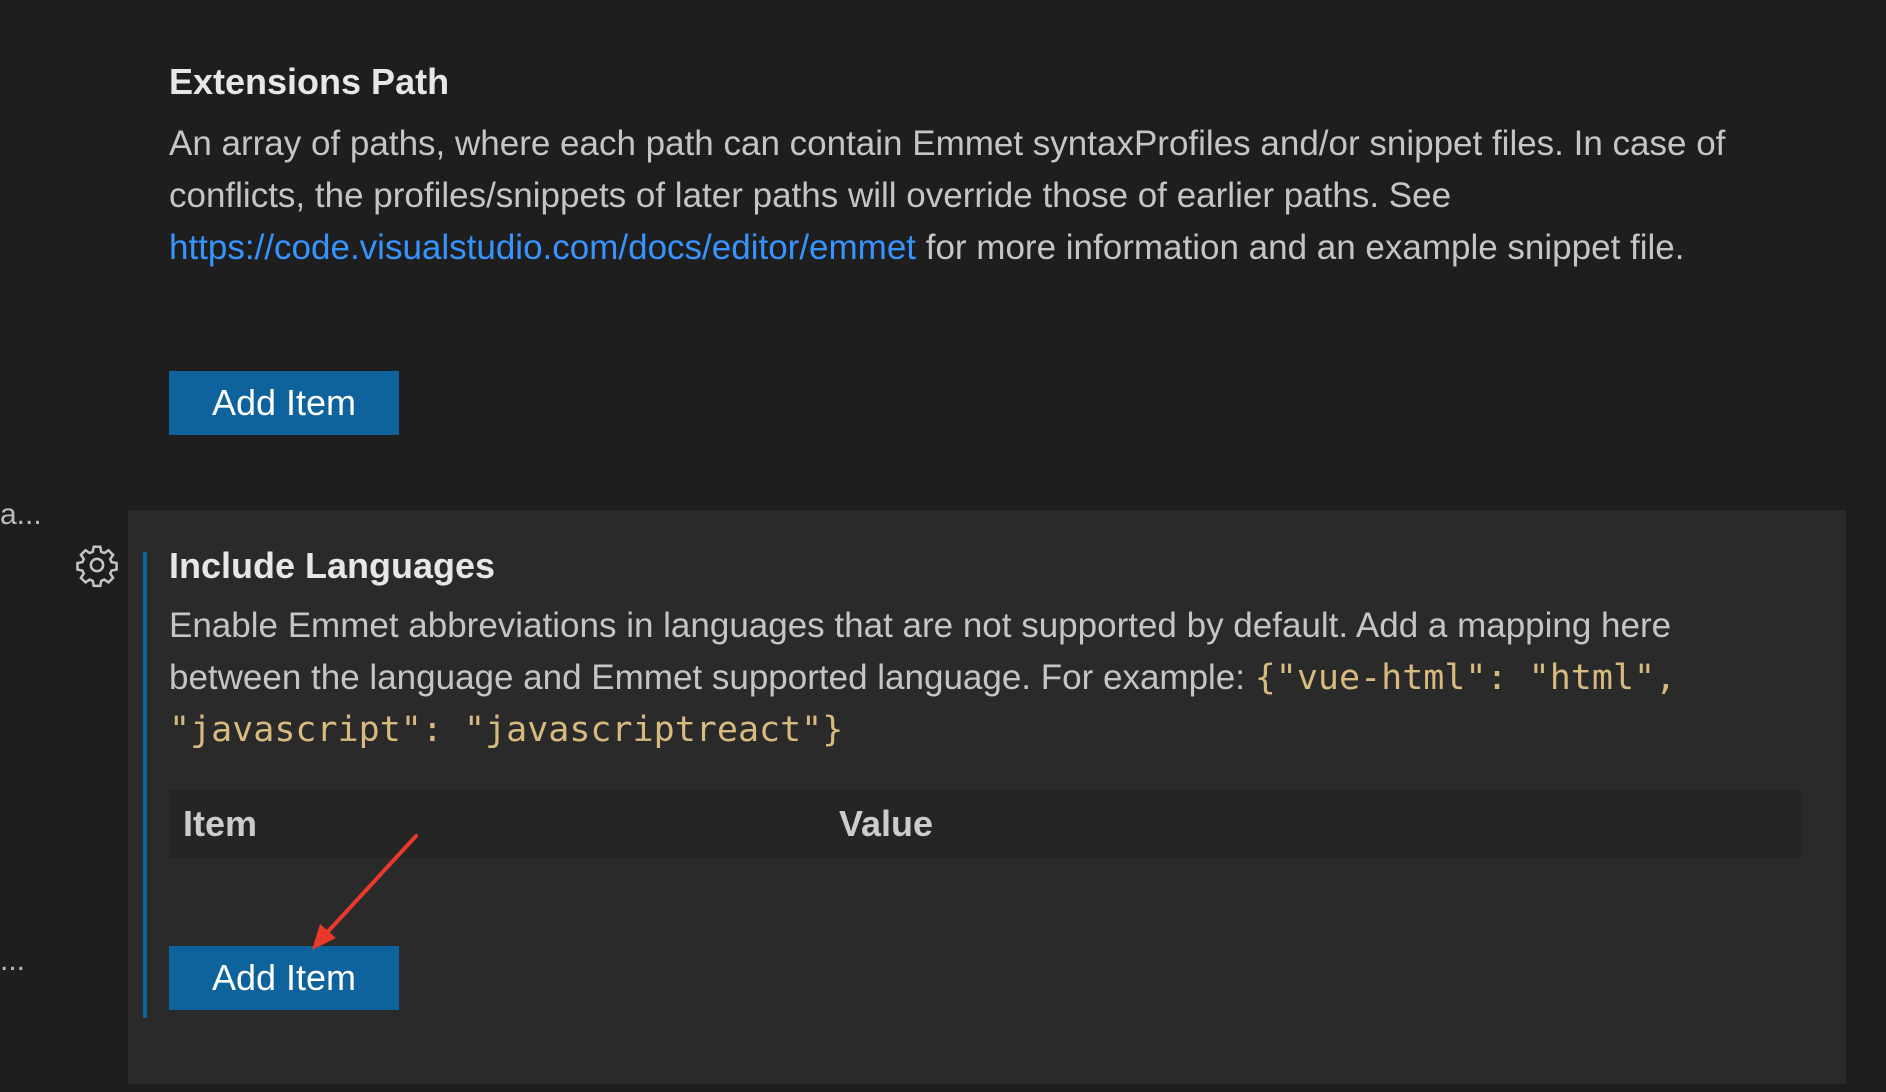  What do you see at coordinates (309, 81) in the screenshot?
I see `setting-title: Extensions Path` at bounding box center [309, 81].